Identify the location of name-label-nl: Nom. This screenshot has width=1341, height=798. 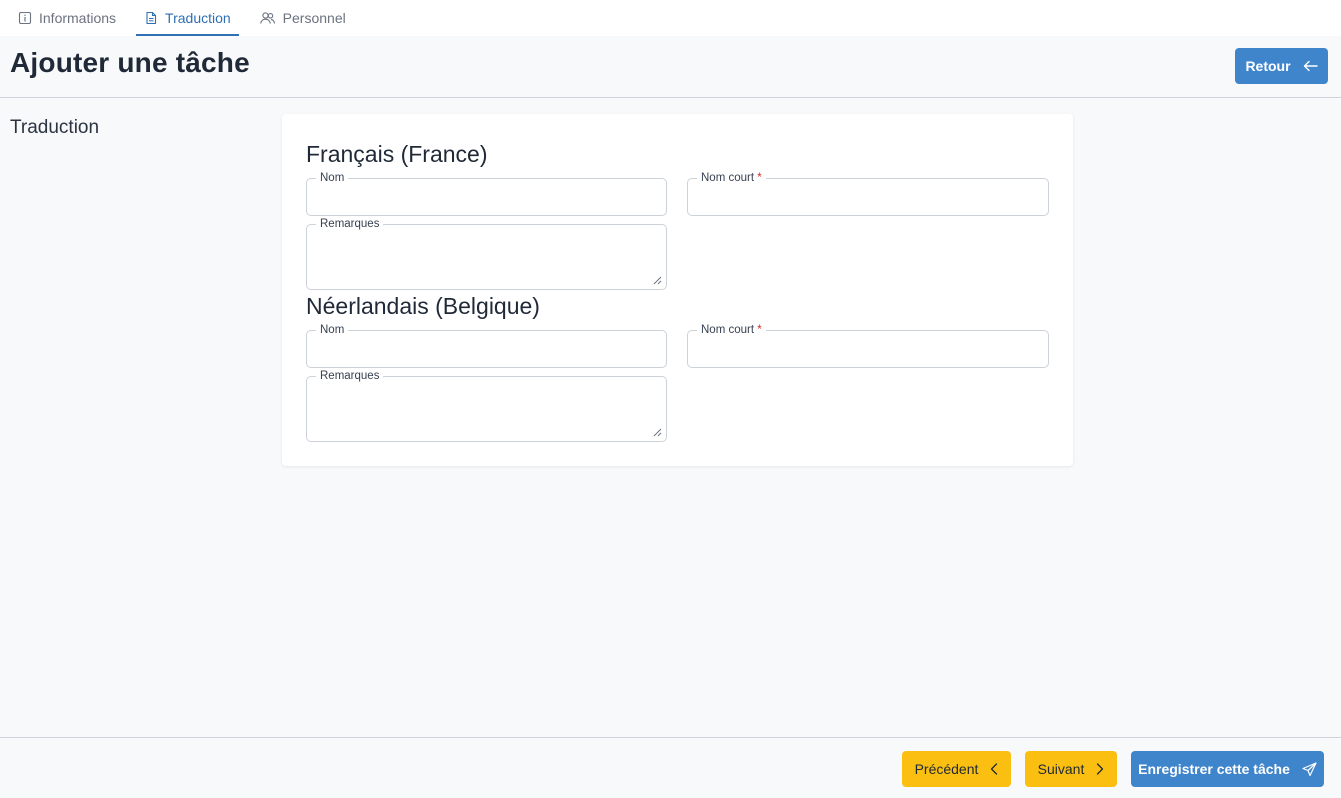
(332, 330).